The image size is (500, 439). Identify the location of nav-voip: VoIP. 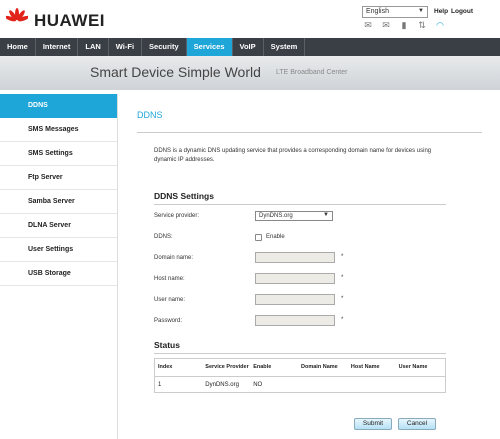
(248, 47).